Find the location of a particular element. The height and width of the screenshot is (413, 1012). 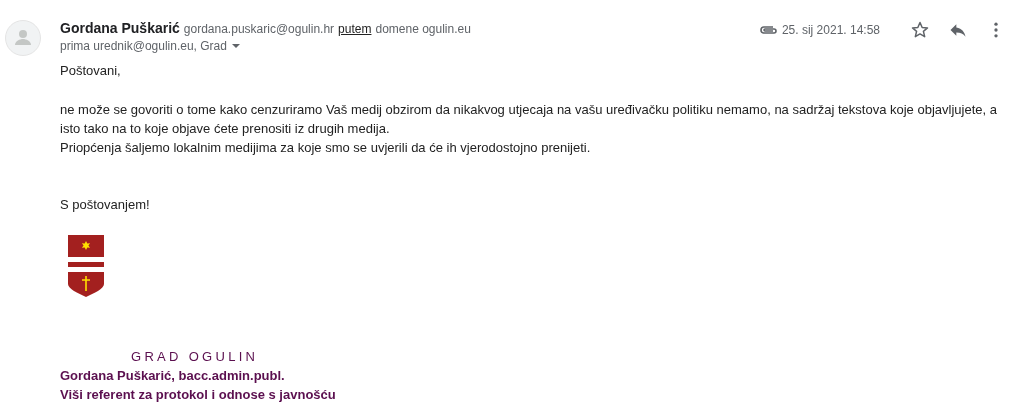

greeting: Poštovani, is located at coordinates (91, 71).